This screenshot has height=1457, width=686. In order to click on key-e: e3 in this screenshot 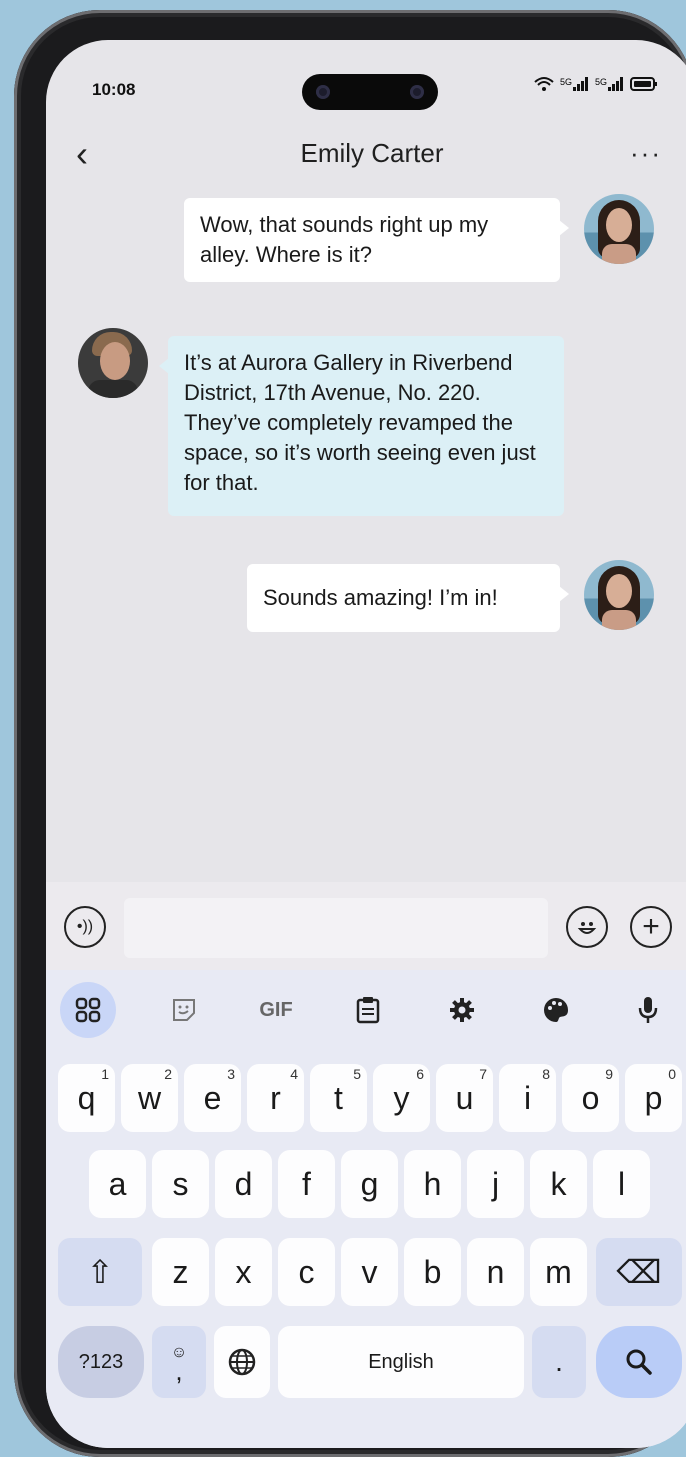, I will do `click(212, 1098)`.